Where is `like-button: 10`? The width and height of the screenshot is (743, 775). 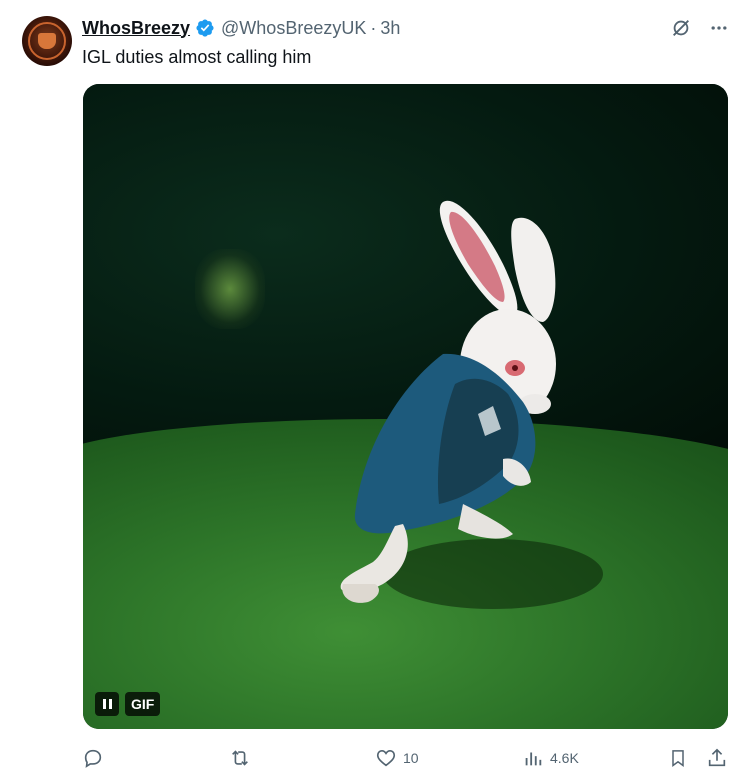 like-button: 10 is located at coordinates (397, 758).